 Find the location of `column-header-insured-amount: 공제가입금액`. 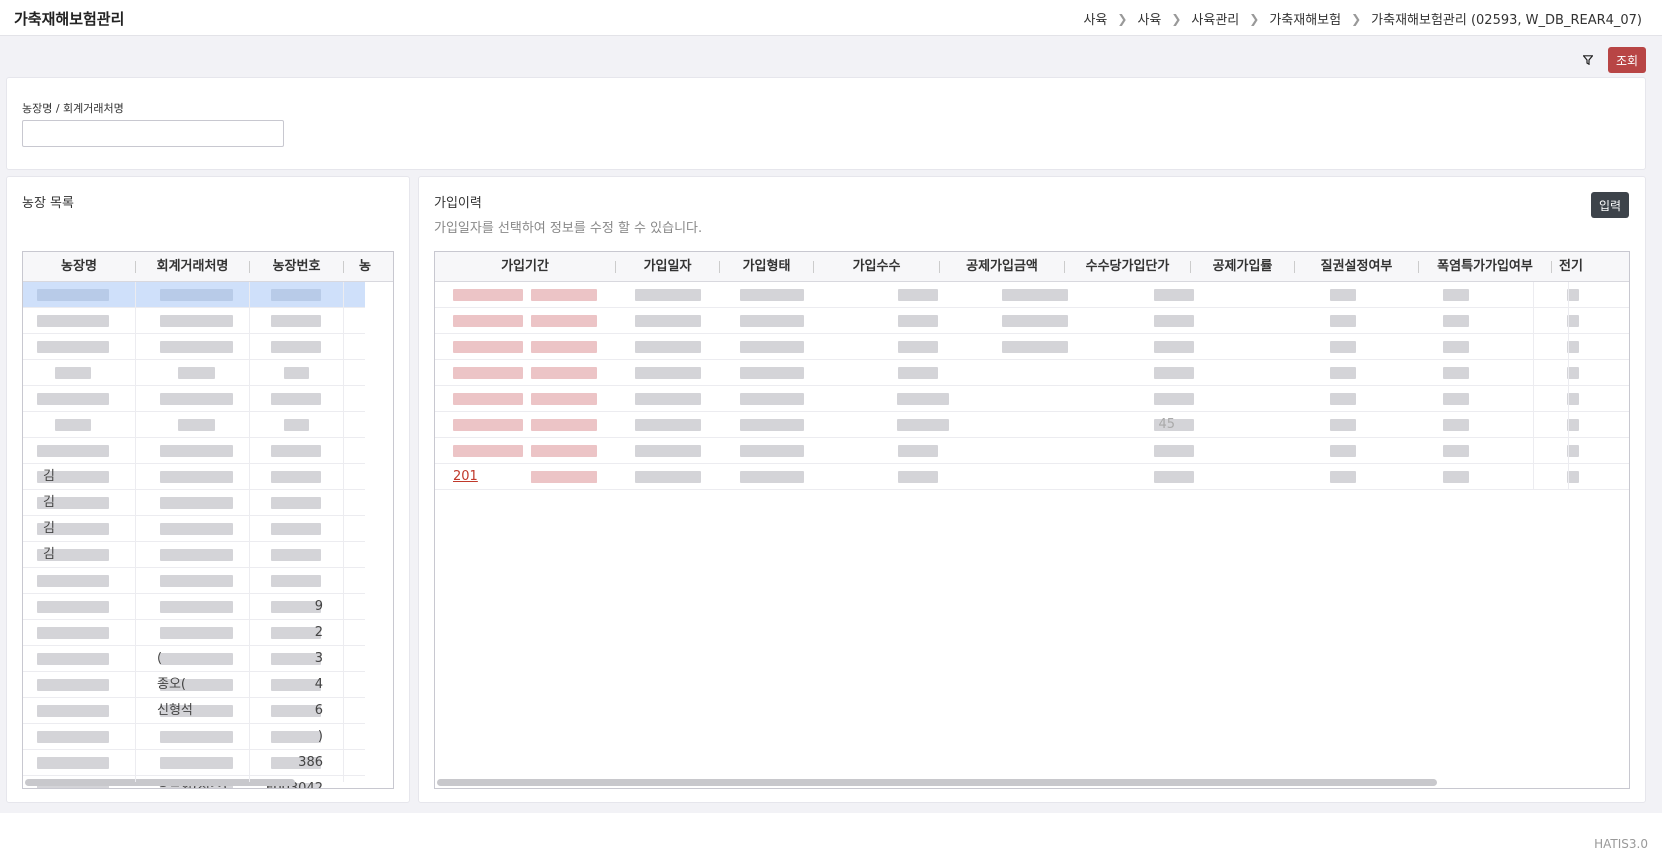

column-header-insured-amount: 공제가입금액 is located at coordinates (1002, 267).